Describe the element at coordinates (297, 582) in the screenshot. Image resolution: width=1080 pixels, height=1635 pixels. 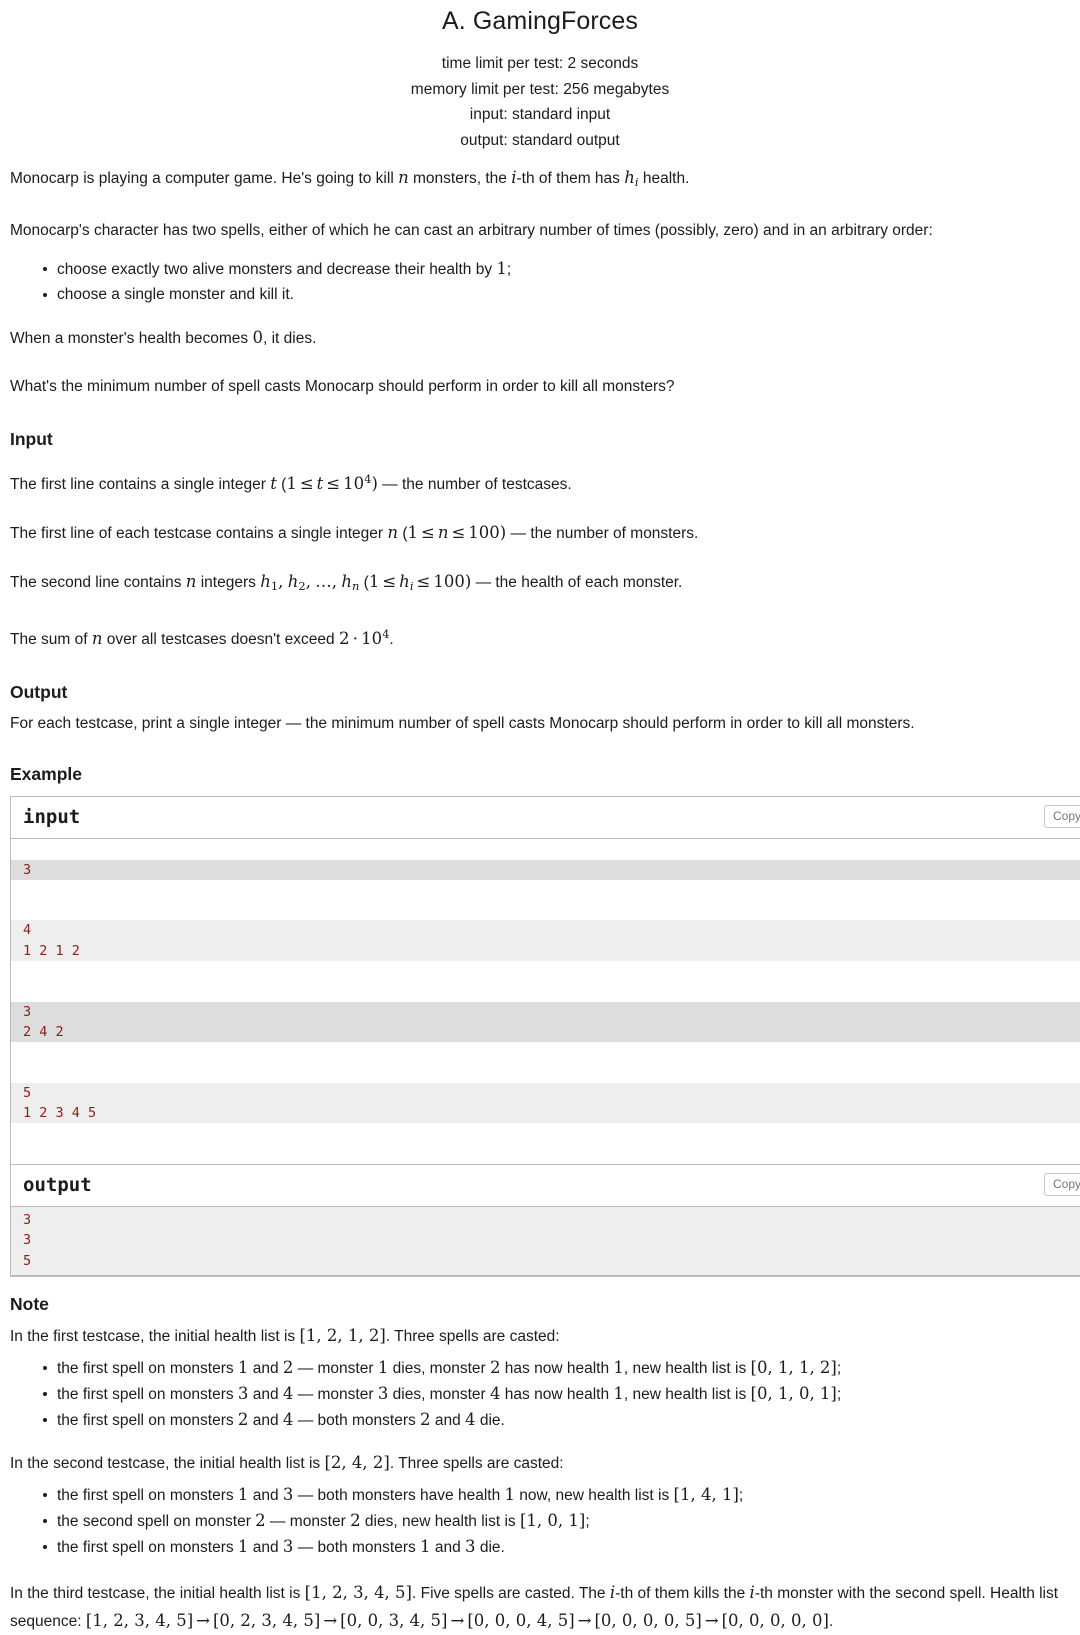
I see `math-h2: h2` at that location.